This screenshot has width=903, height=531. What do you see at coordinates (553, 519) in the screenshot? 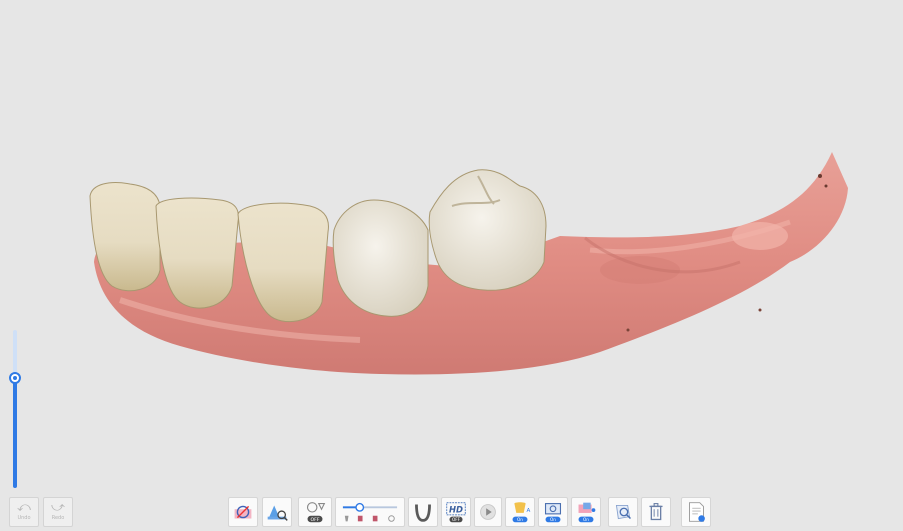
I see `monitor-toggle-state: On` at bounding box center [553, 519].